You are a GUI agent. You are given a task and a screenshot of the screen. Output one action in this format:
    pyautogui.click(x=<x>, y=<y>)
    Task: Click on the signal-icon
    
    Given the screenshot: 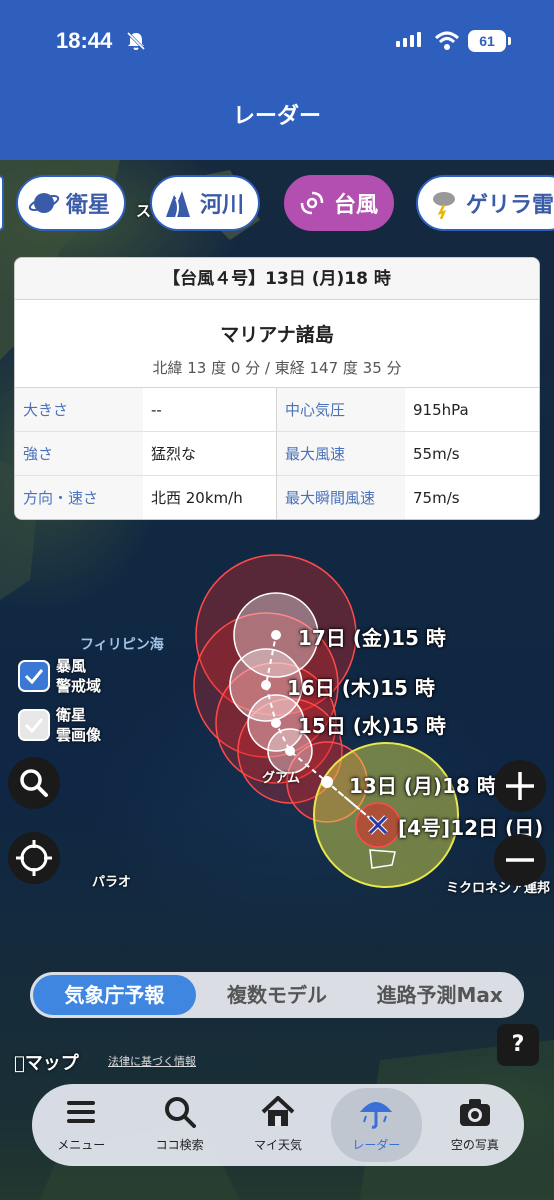 What is the action you would take?
    pyautogui.click(x=408, y=39)
    